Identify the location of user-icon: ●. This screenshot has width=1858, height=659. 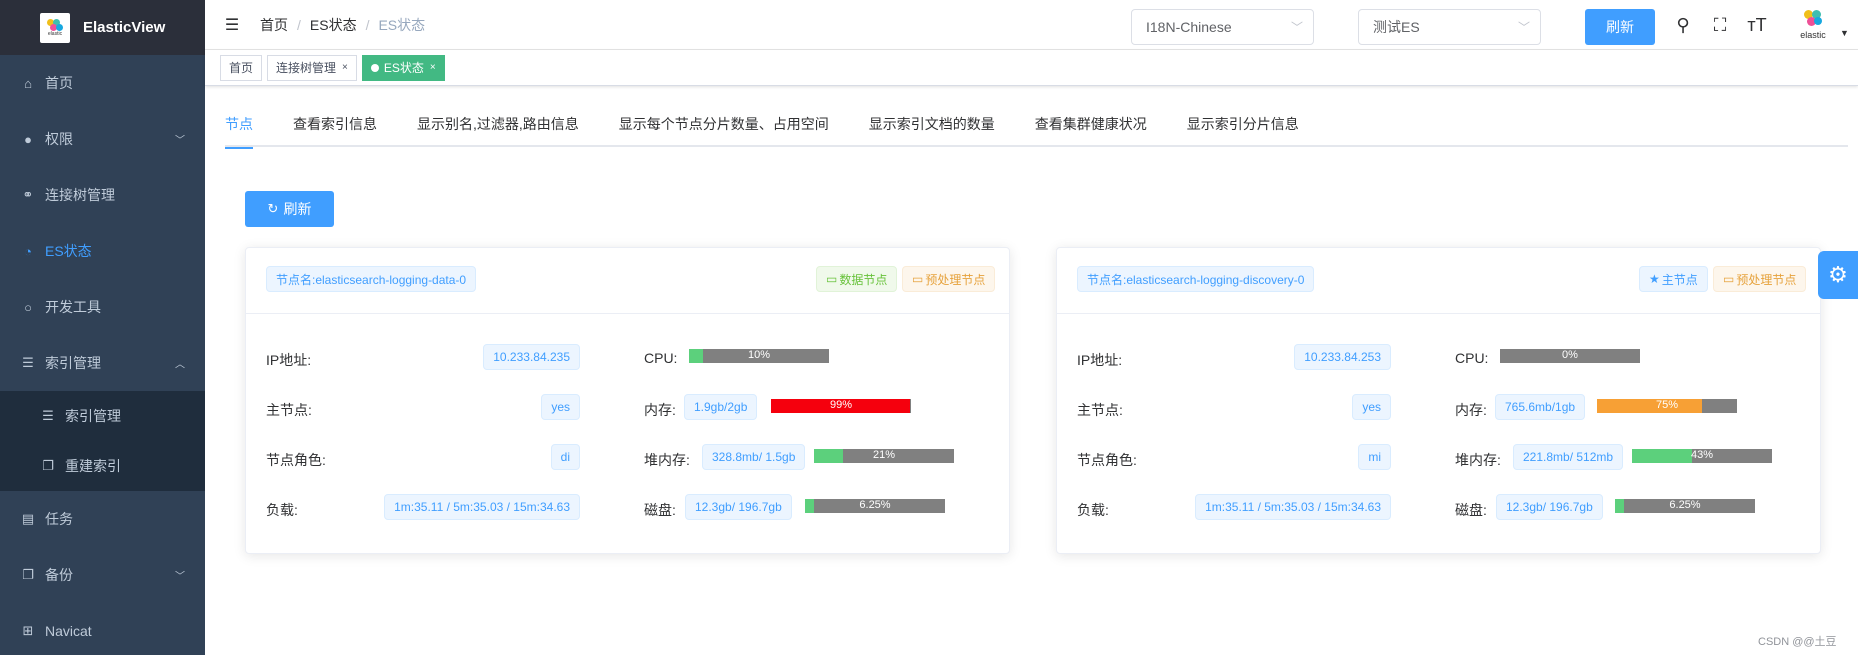
(28, 139).